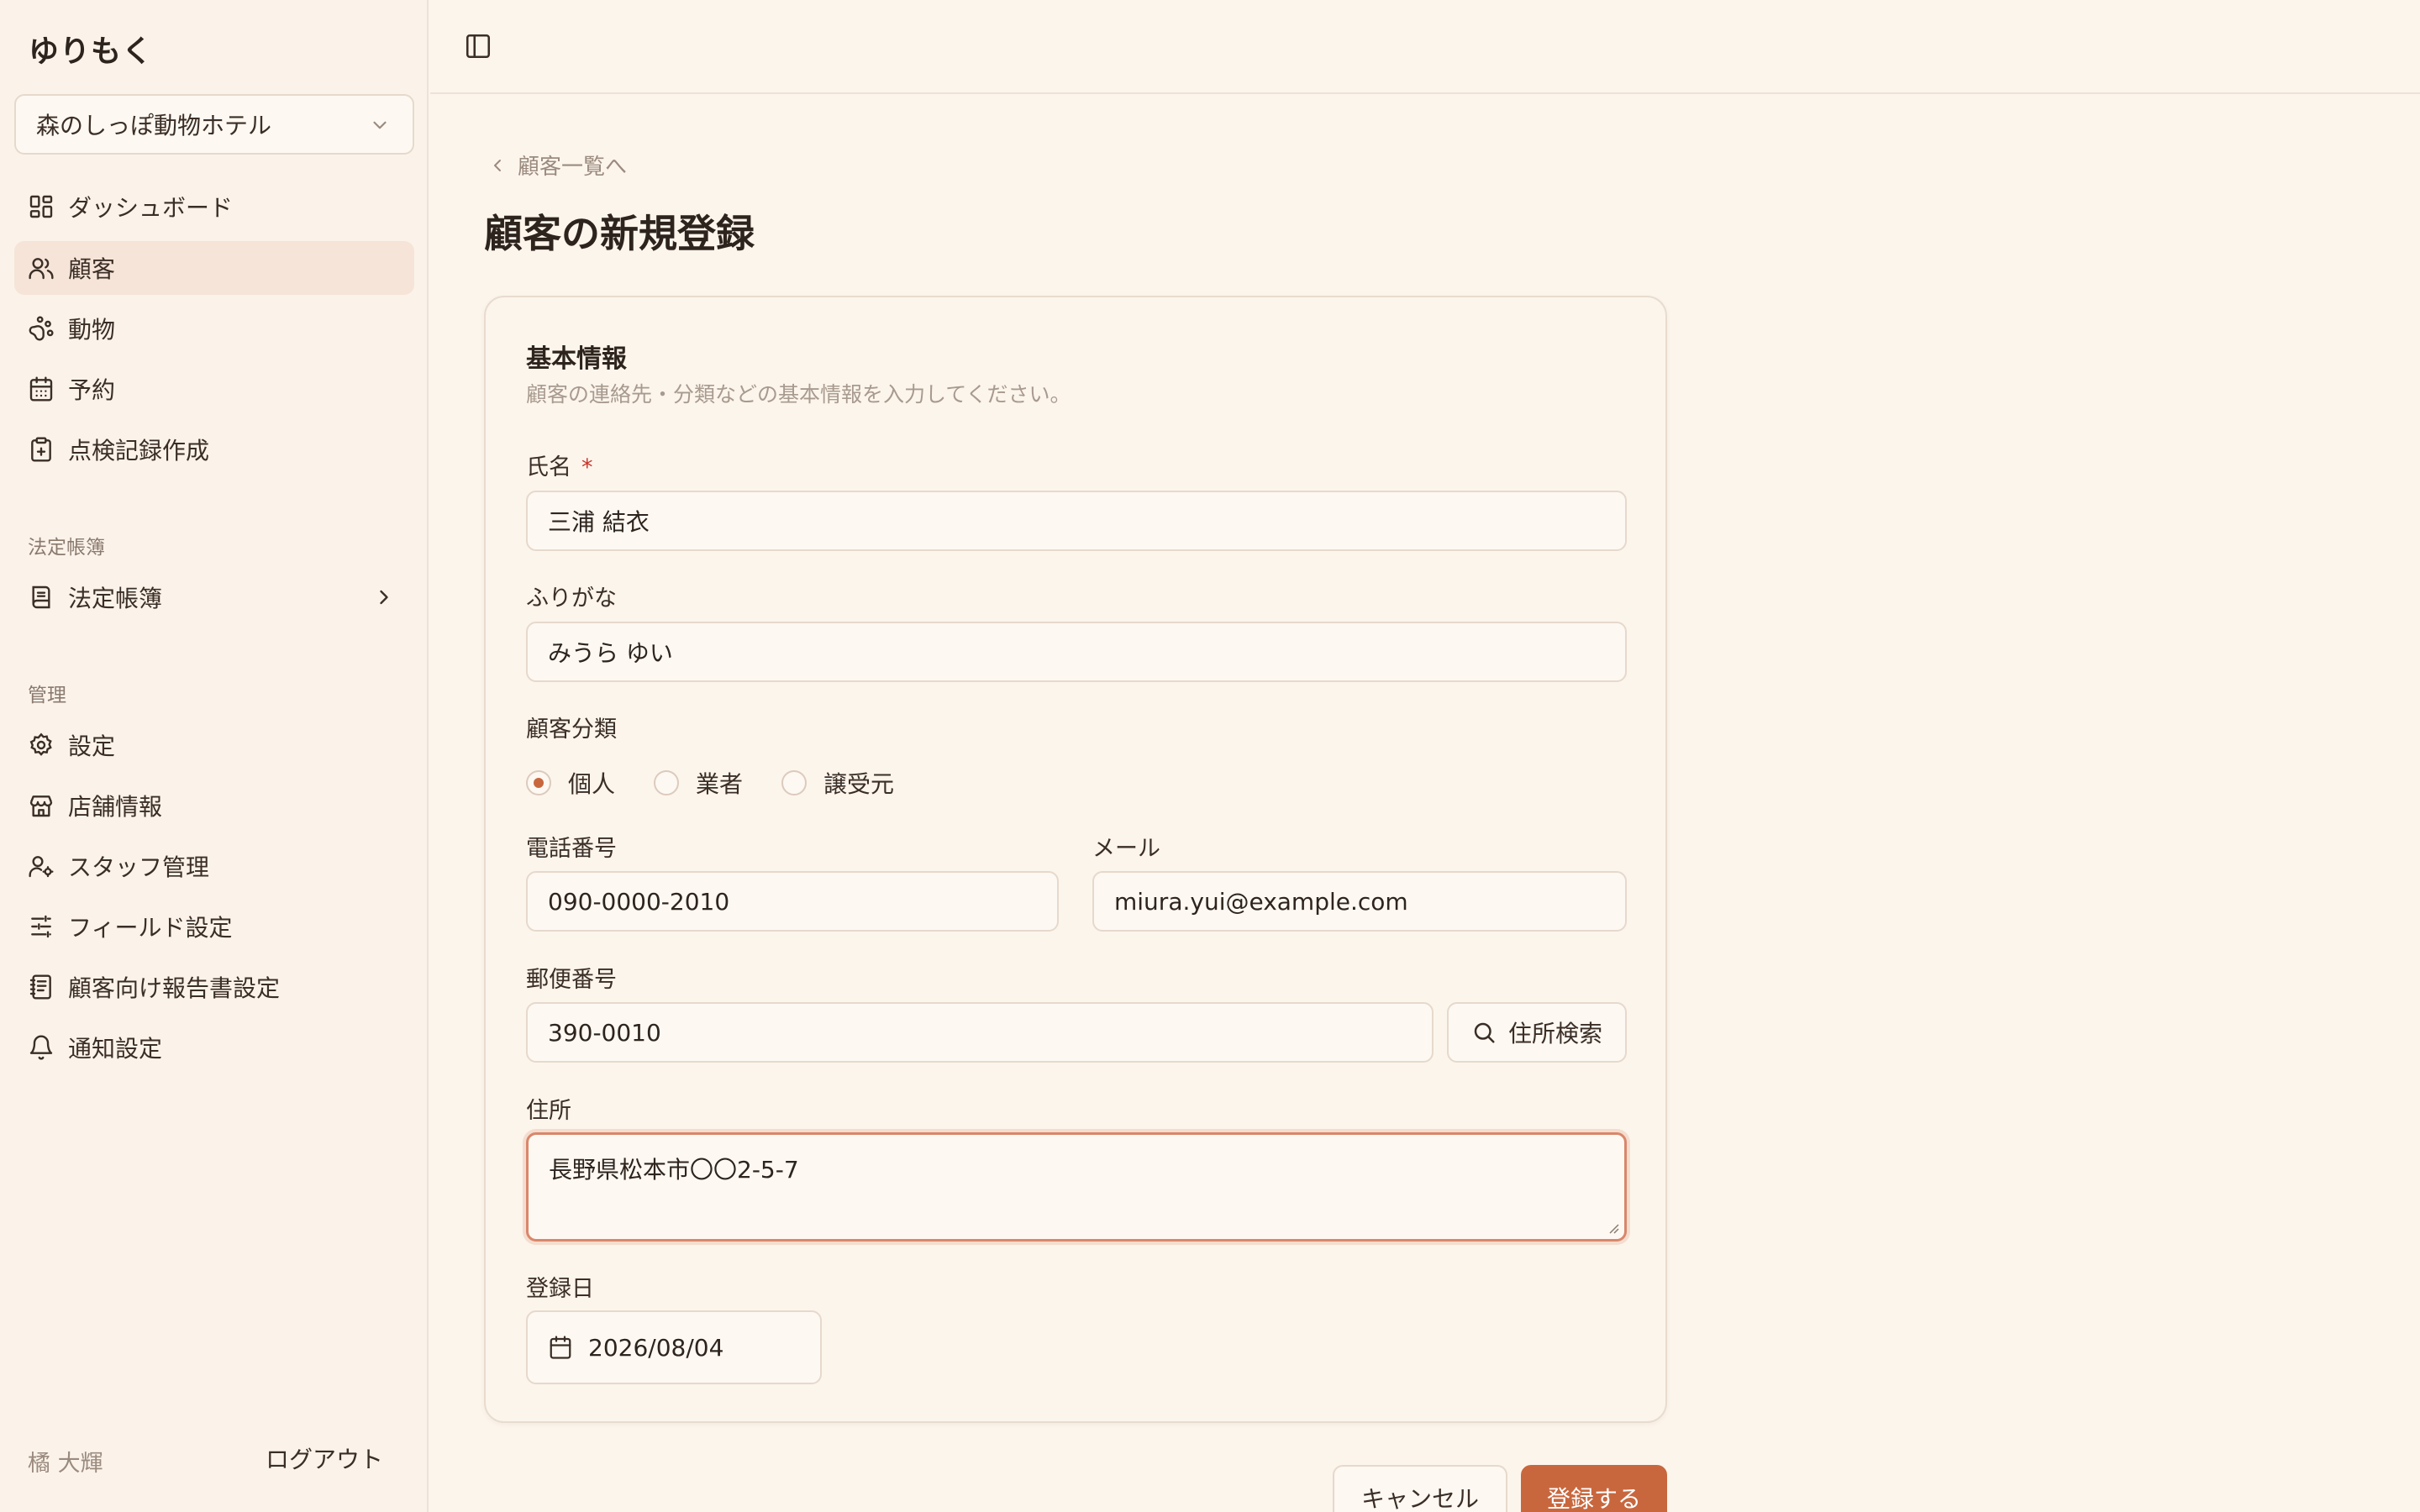 The width and height of the screenshot is (2420, 1512). I want to click on sidebar-item-staff: スタッフ管理, so click(214, 866).